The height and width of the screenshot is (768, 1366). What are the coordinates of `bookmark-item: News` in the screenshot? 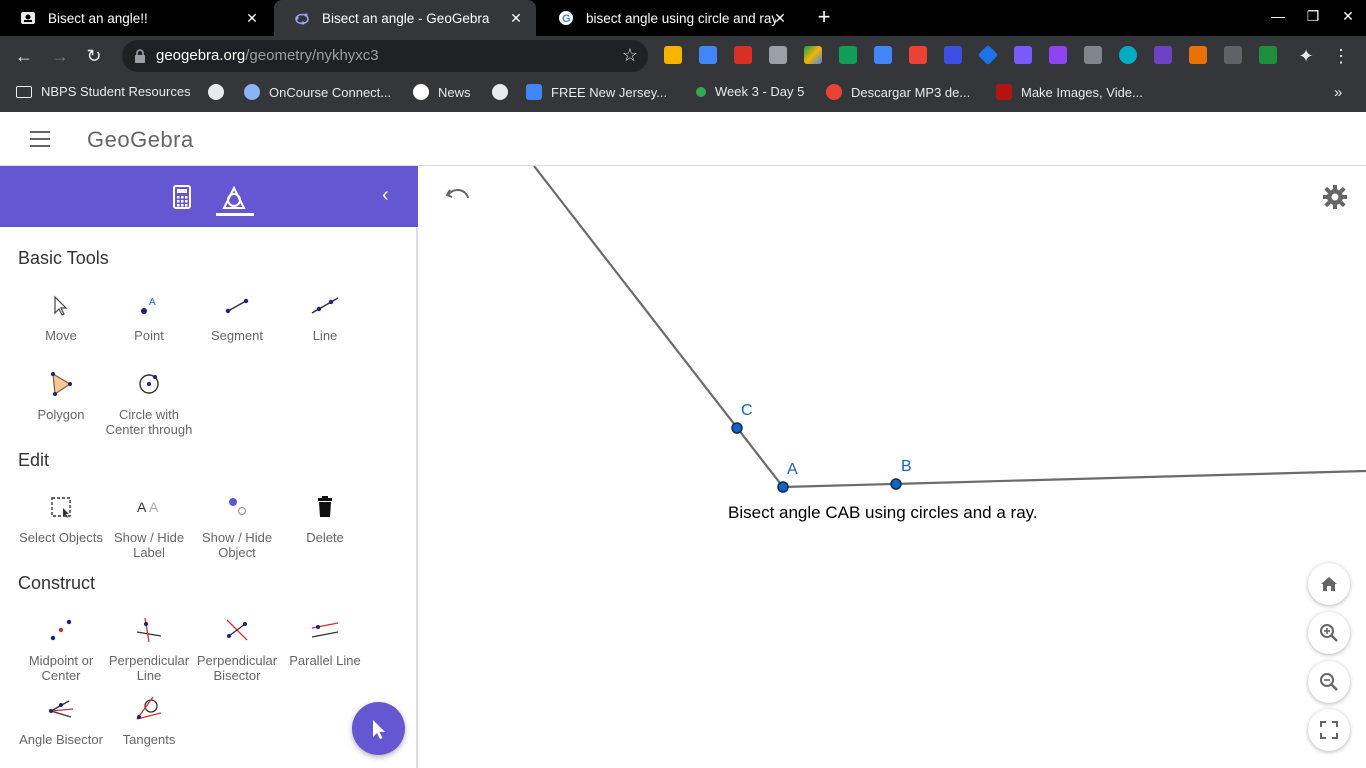 It's located at (442, 92).